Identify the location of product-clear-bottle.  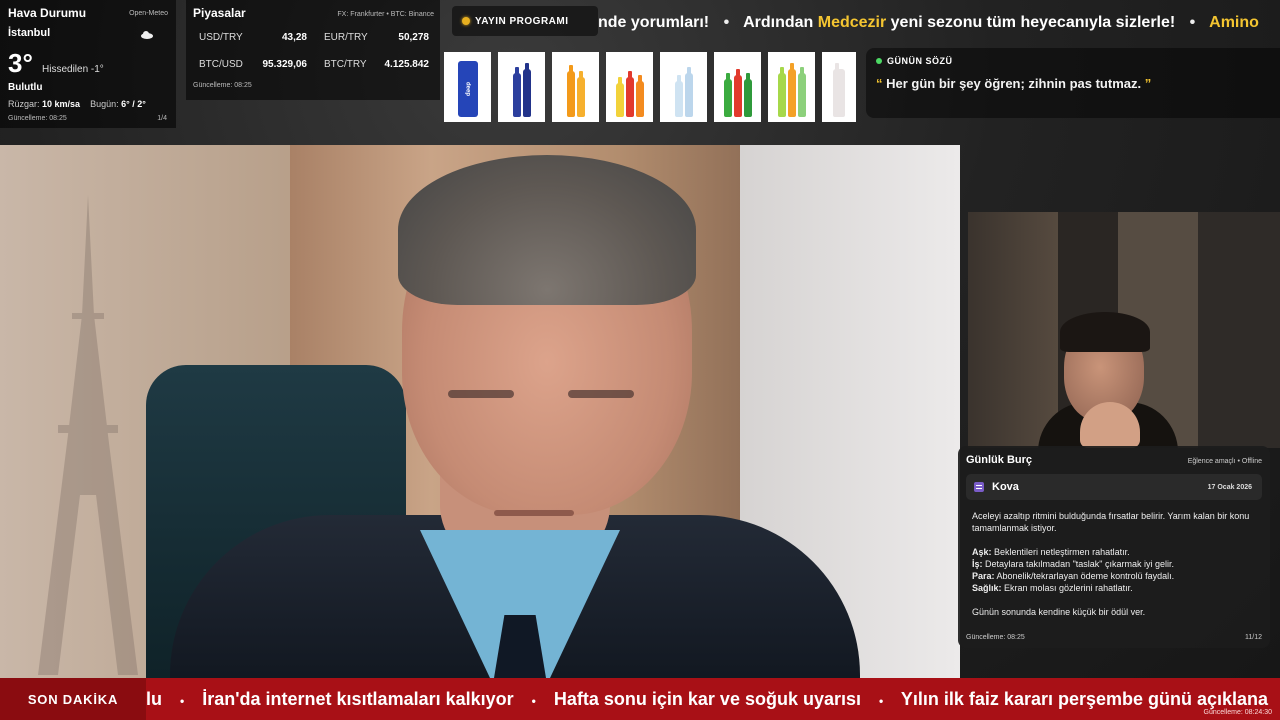
(839, 87).